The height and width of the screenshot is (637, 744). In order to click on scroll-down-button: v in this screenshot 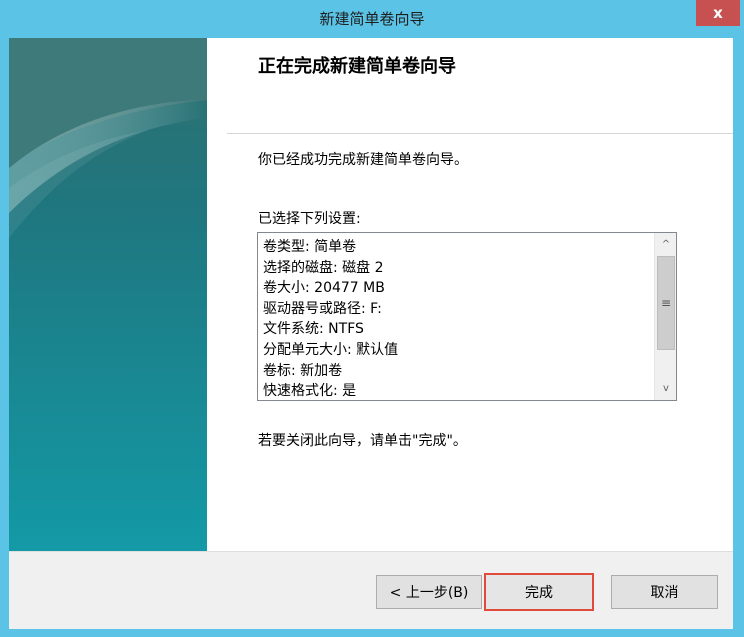, I will do `click(666, 388)`.